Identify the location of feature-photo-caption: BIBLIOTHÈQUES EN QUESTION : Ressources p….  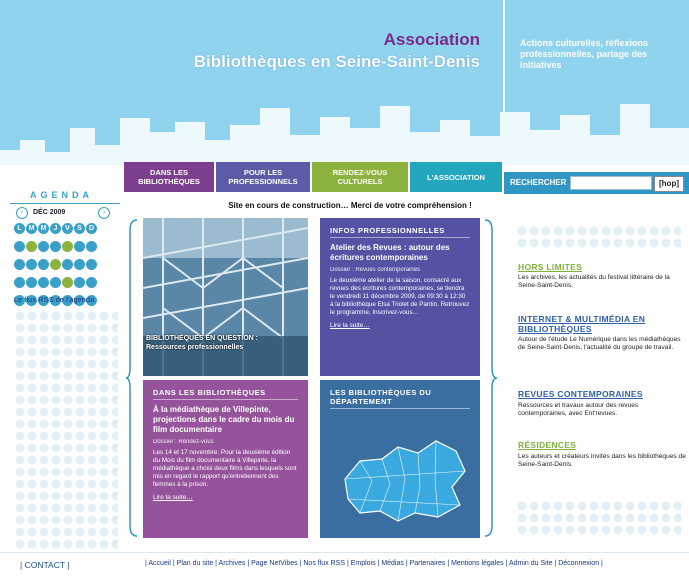
(202, 343).